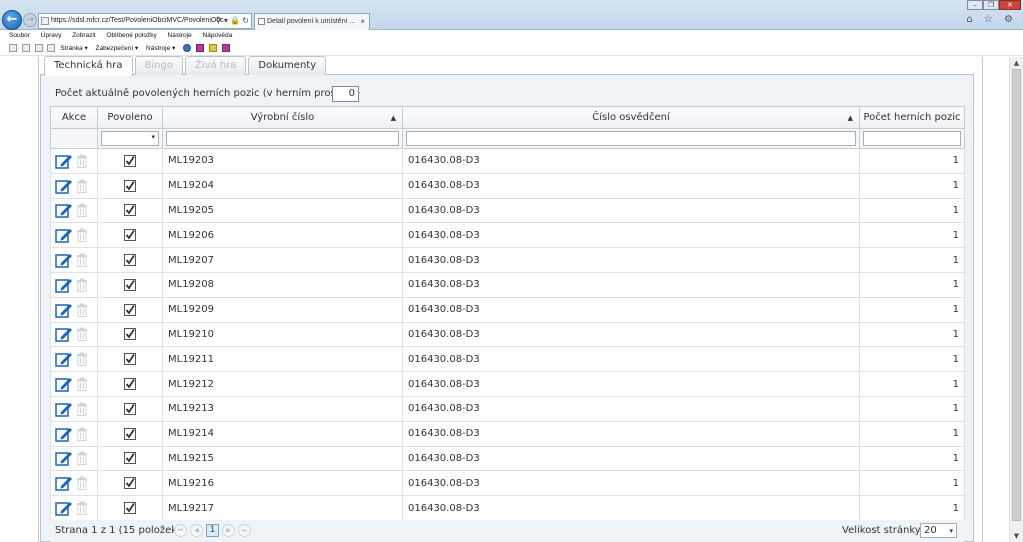  What do you see at coordinates (13, 48) in the screenshot?
I see `home-icon` at bounding box center [13, 48].